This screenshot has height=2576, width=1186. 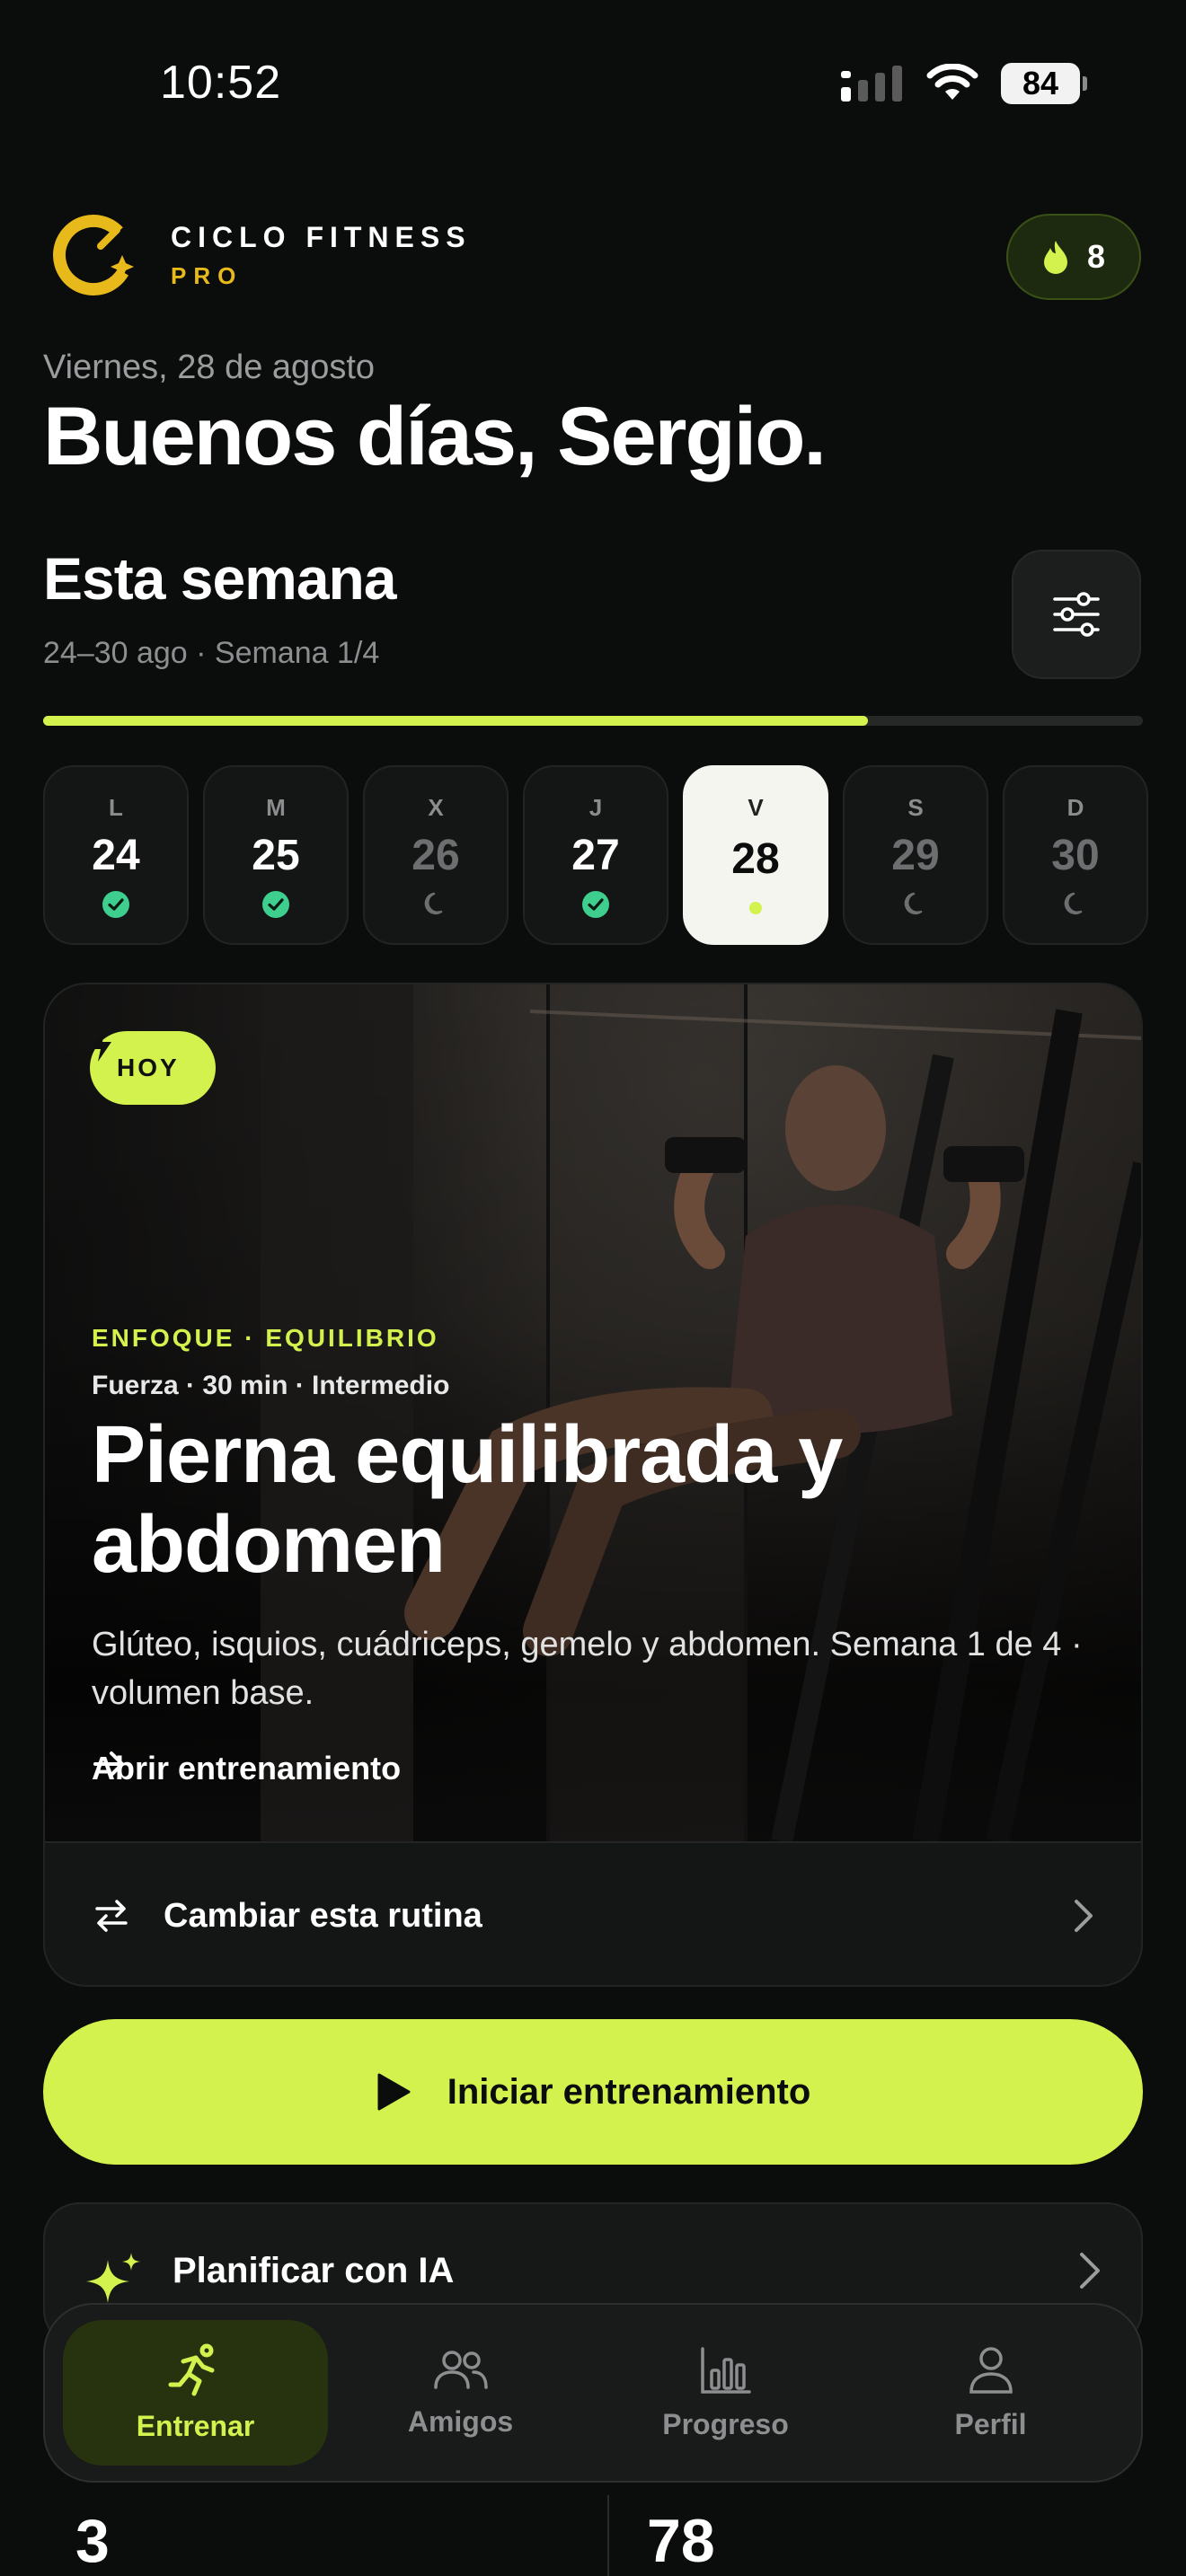 I want to click on day-number: 26, so click(x=436, y=855).